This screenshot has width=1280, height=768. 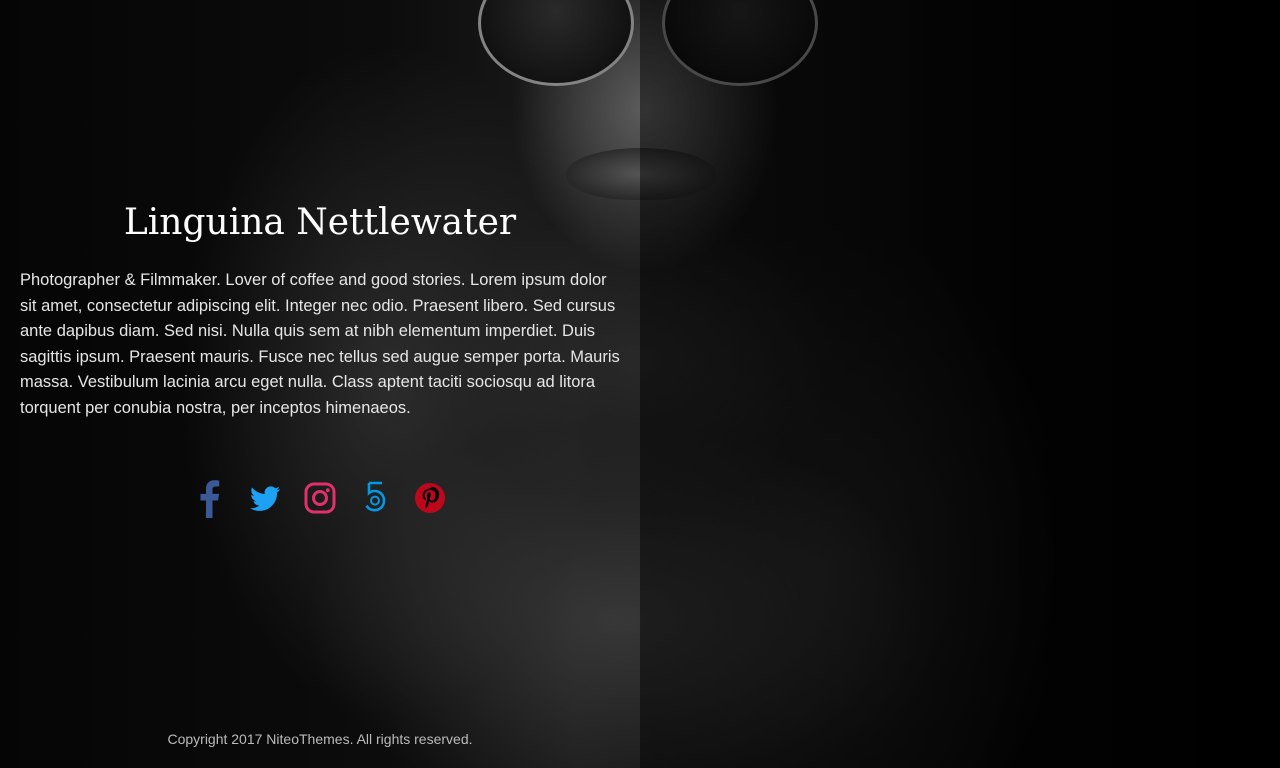 I want to click on twitter-icon, so click(x=265, y=498).